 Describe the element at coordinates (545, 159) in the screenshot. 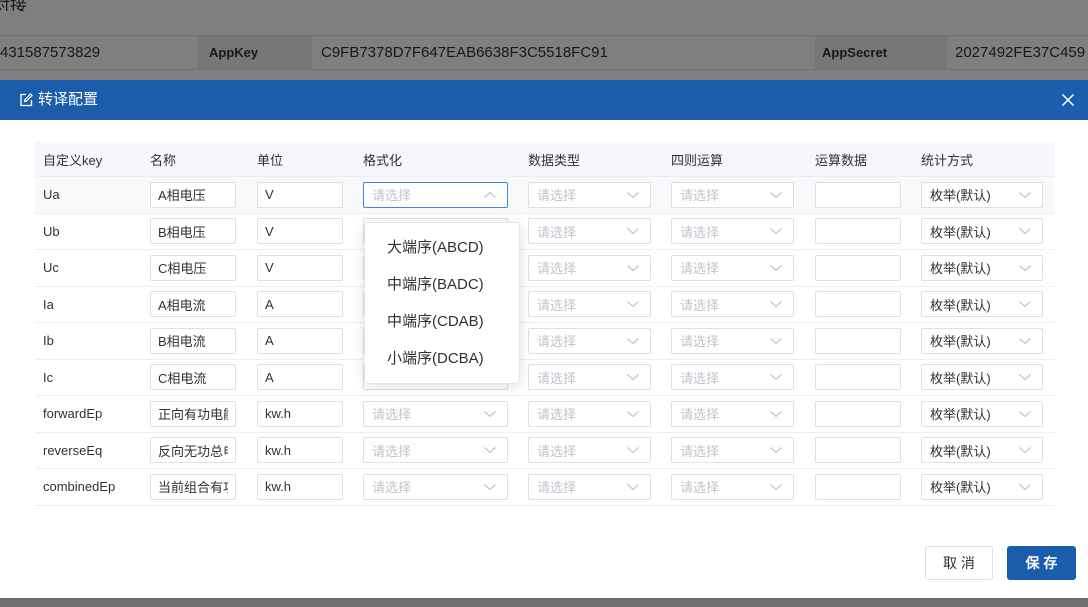

I see `table-header: 自定义key 名称 单位 格式化 数据类型 四则运算 运算数据 统计方式` at that location.